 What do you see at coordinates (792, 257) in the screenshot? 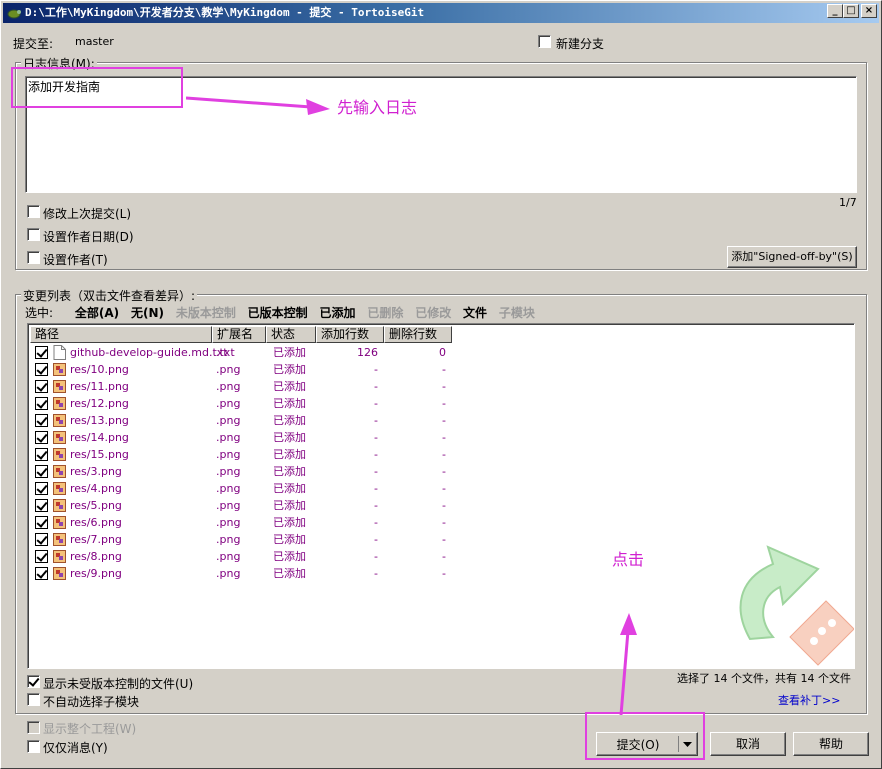
I see `signed-off-by-button: 添加"Signed-off-by"(S)` at bounding box center [792, 257].